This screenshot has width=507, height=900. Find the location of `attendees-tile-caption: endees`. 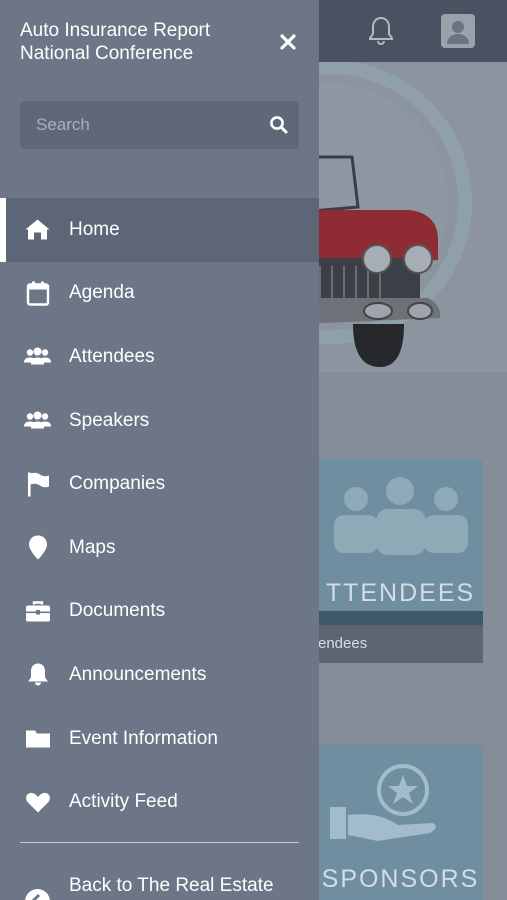

attendees-tile-caption: endees is located at coordinates (400, 644).